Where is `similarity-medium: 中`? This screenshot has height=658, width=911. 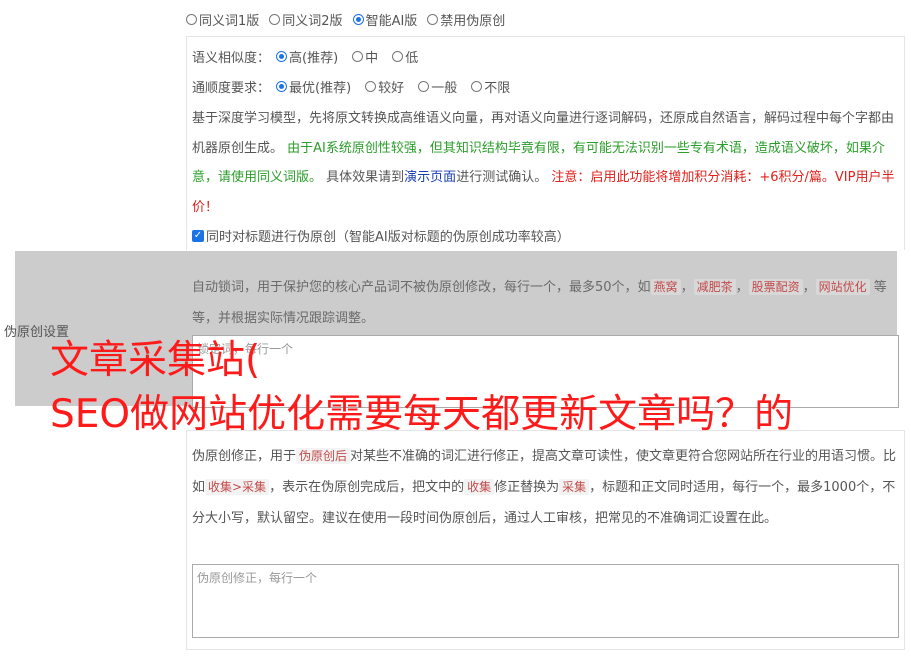 similarity-medium: 中 is located at coordinates (365, 56).